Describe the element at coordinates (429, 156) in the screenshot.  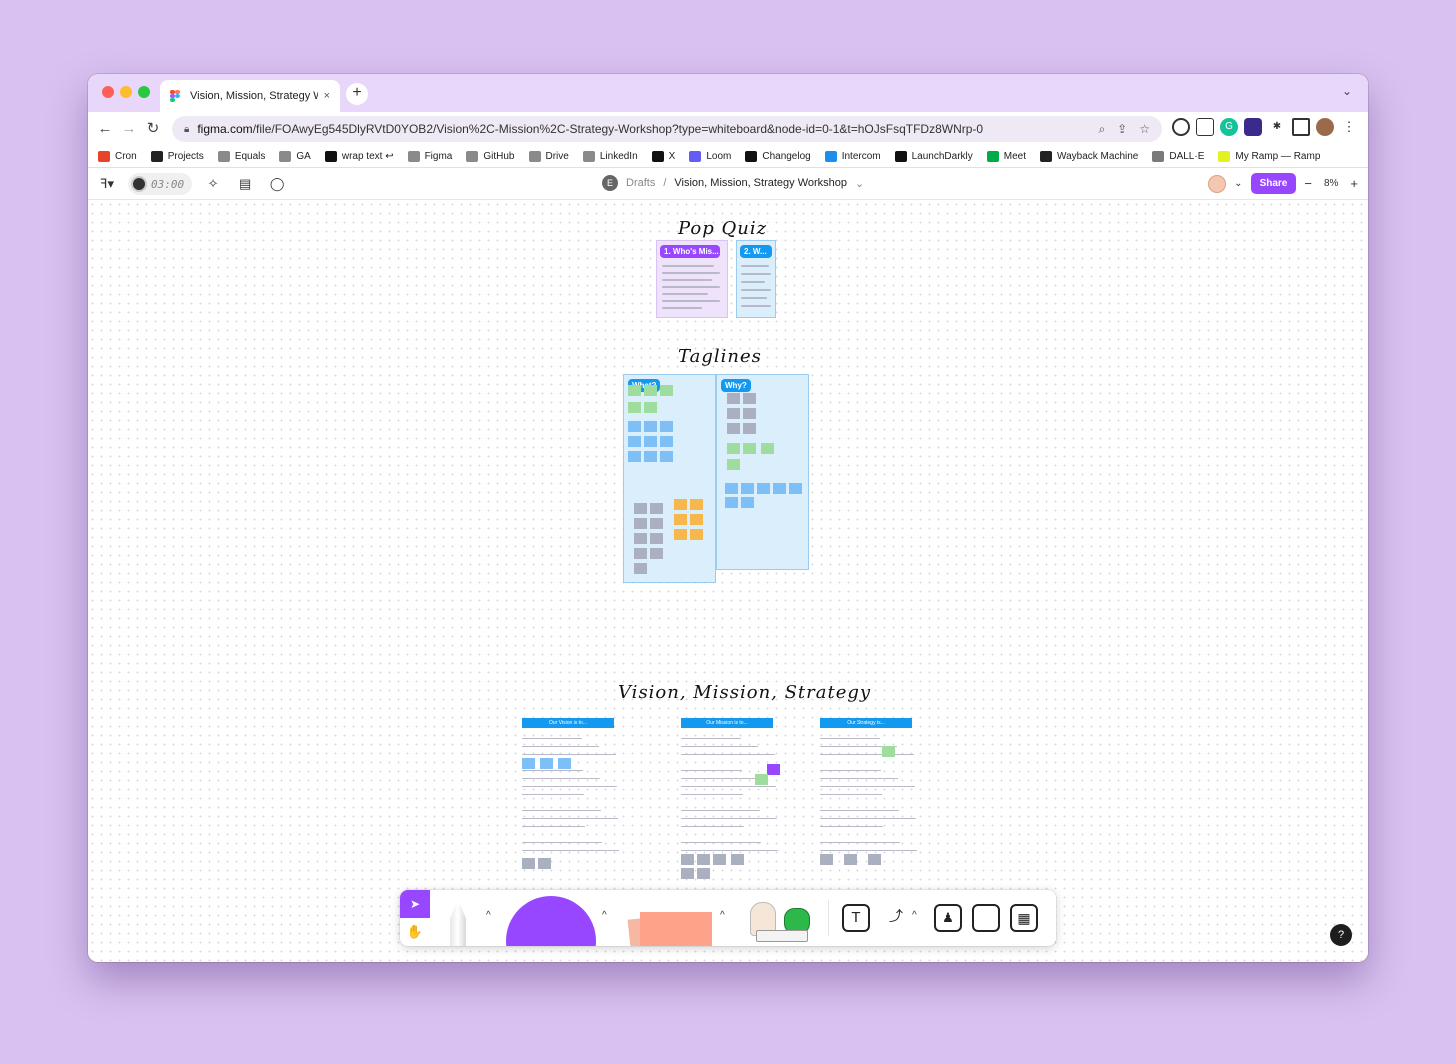
I see `bookmark-item: Figma` at that location.